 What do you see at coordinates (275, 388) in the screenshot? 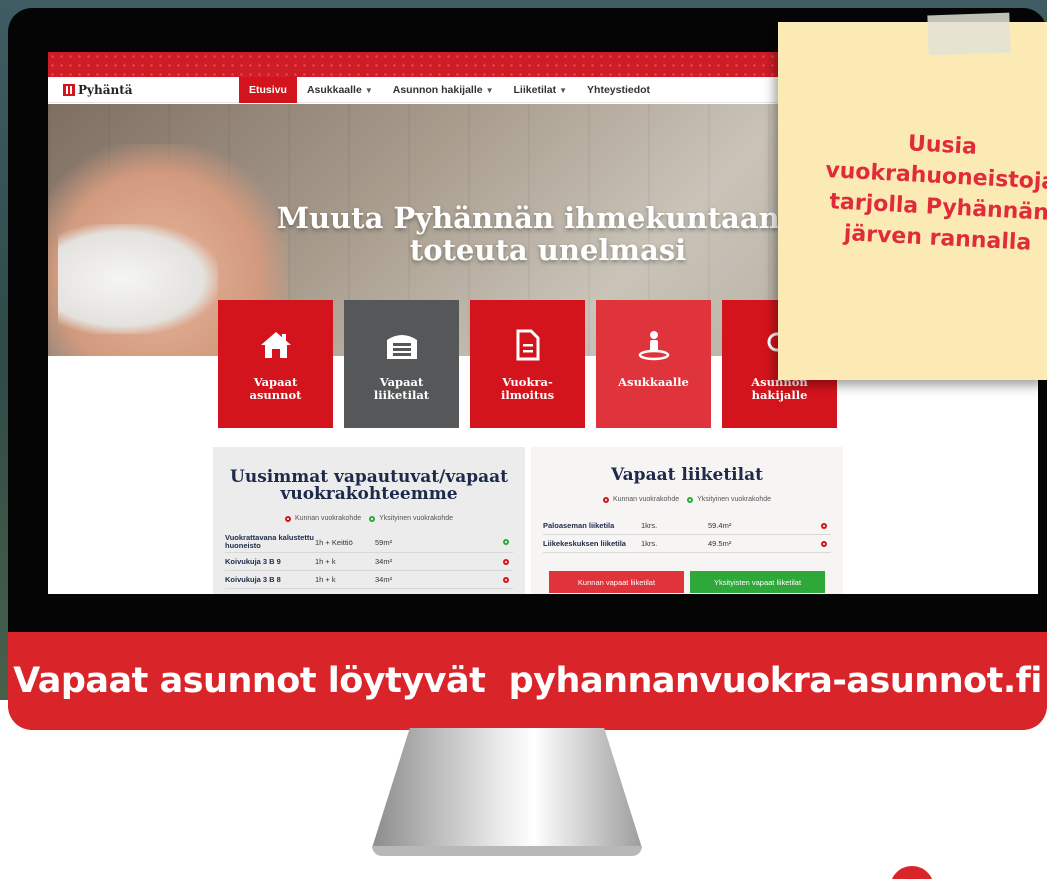
I see `tile-label: Vapaat asunnot` at bounding box center [275, 388].